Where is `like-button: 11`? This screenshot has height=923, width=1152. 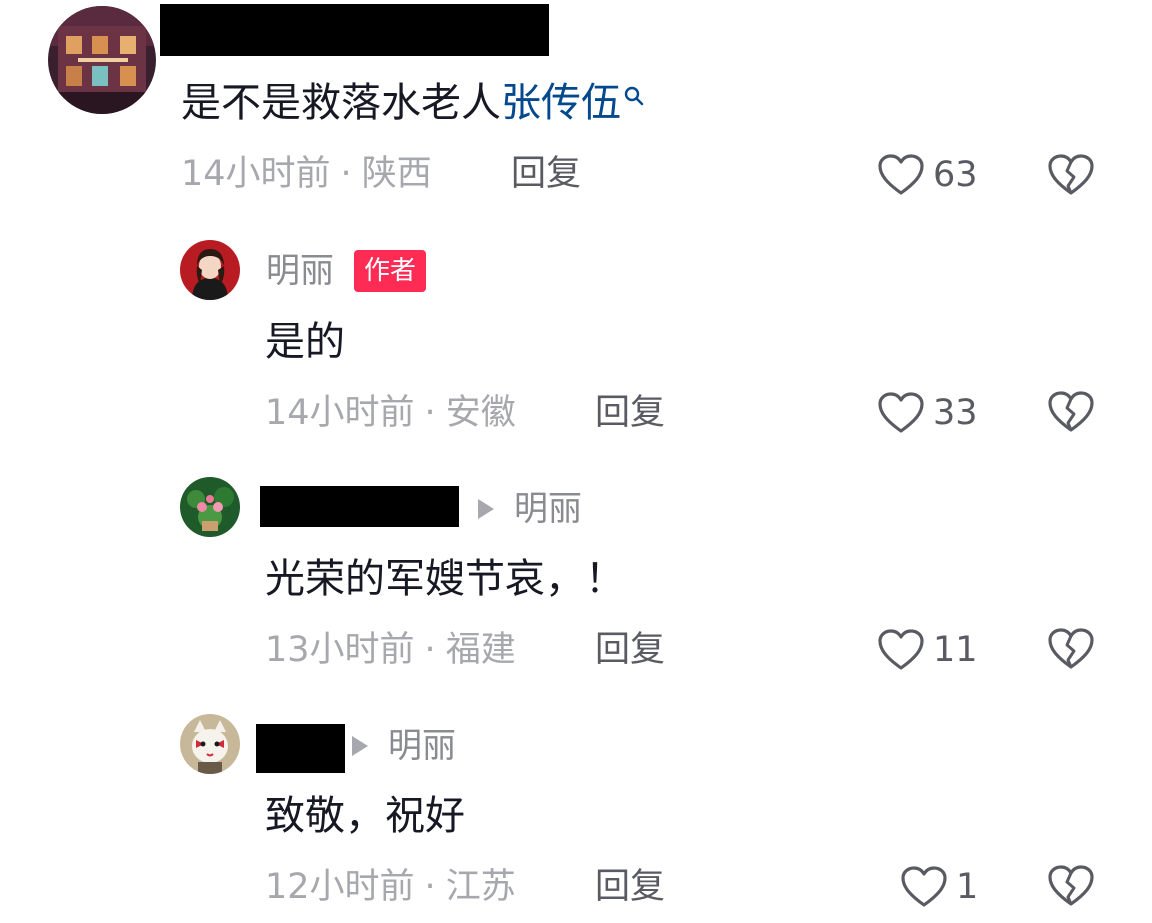 like-button: 11 is located at coordinates (927, 650).